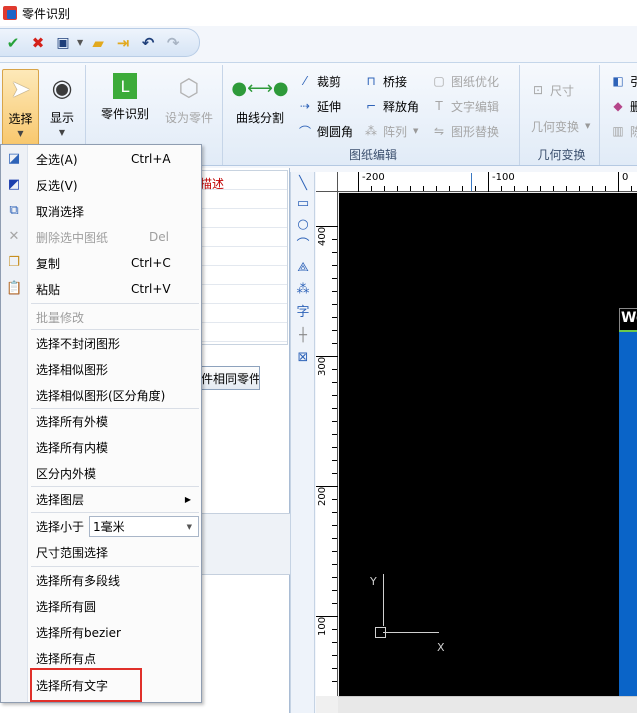 This screenshot has width=637, height=713. What do you see at coordinates (101, 263) in the screenshot?
I see `menu-item-copy: ❐ 复制 Ctrl+C` at bounding box center [101, 263].